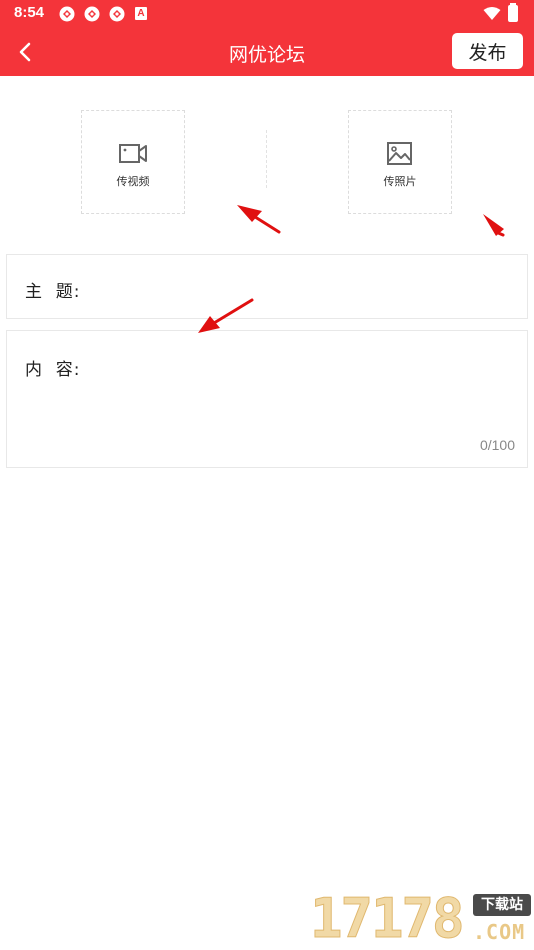 Image resolution: width=534 pixels, height=950 pixels. I want to click on watermark-domain: .COM, so click(499, 932).